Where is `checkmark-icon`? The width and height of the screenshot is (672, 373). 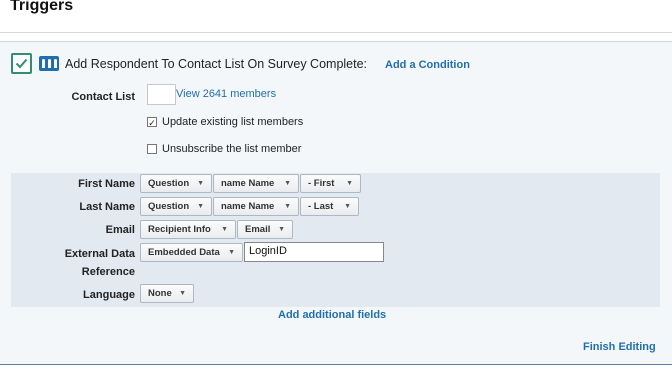
checkmark-icon is located at coordinates (21, 63).